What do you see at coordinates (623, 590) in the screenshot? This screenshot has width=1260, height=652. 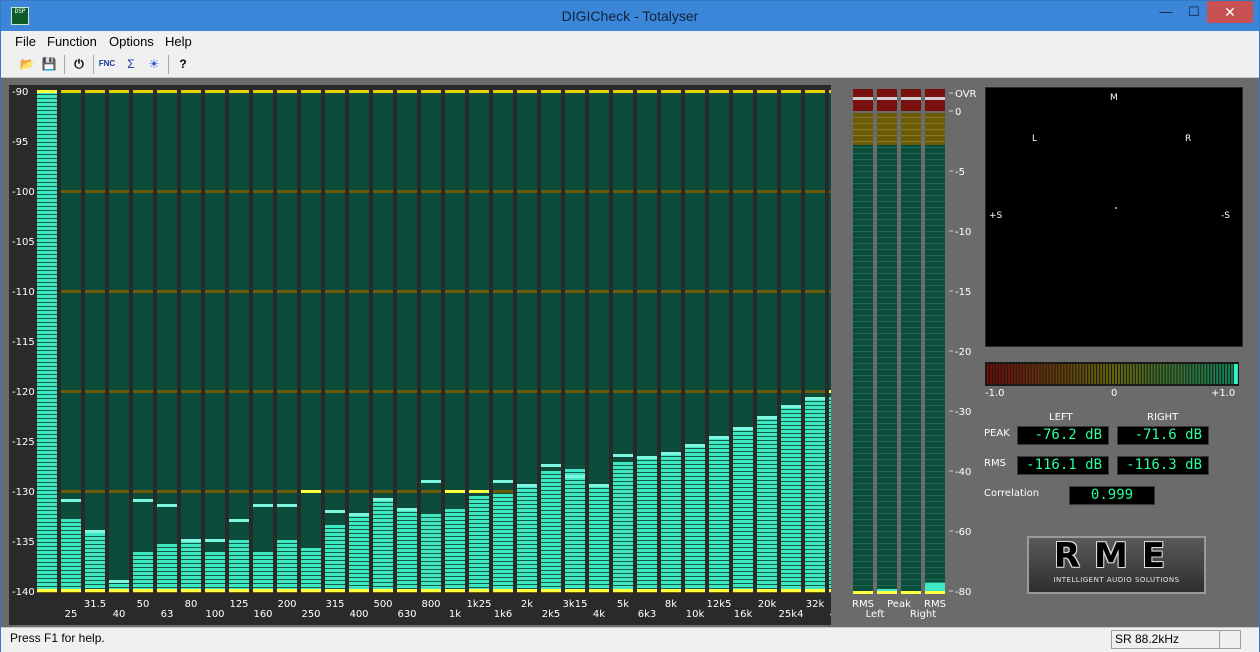 I see `floor-marker` at bounding box center [623, 590].